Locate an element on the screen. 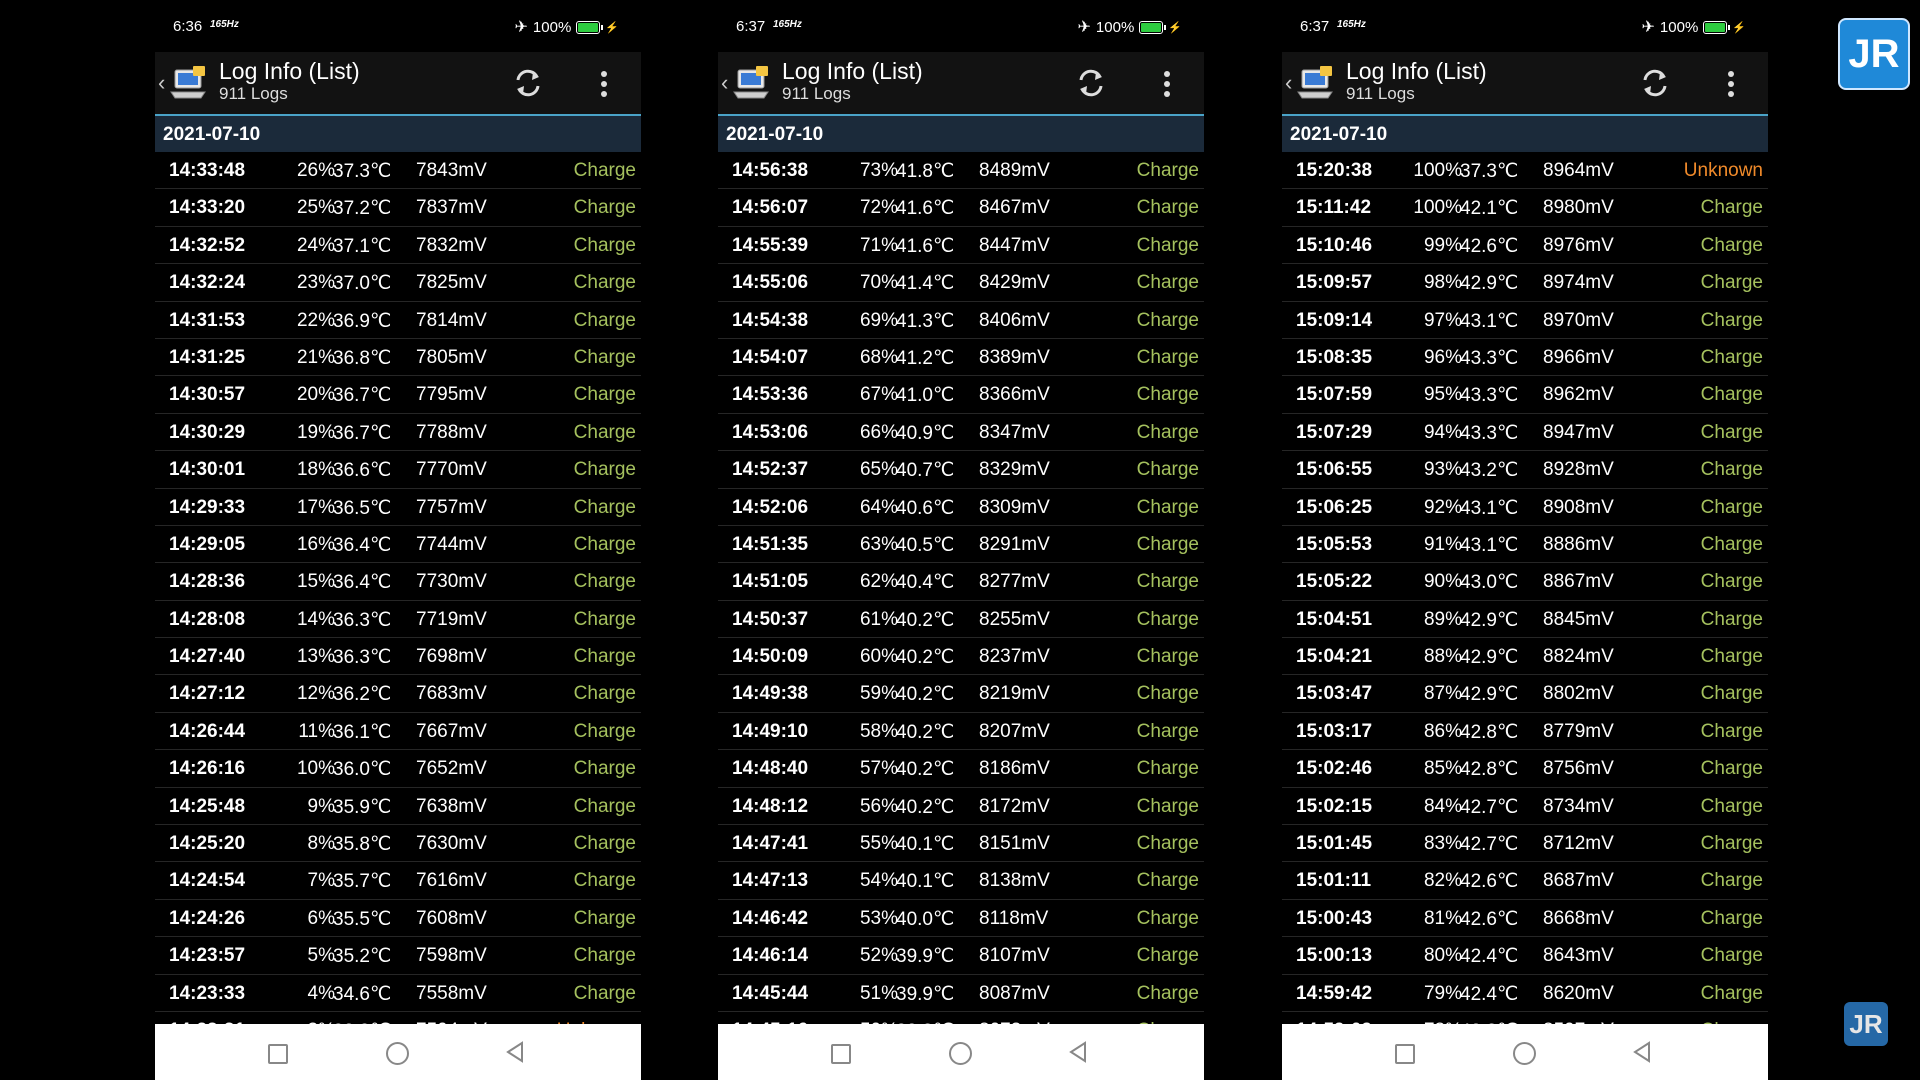 This screenshot has width=1920, height=1080. log-status: Charge is located at coordinates (1731, 544).